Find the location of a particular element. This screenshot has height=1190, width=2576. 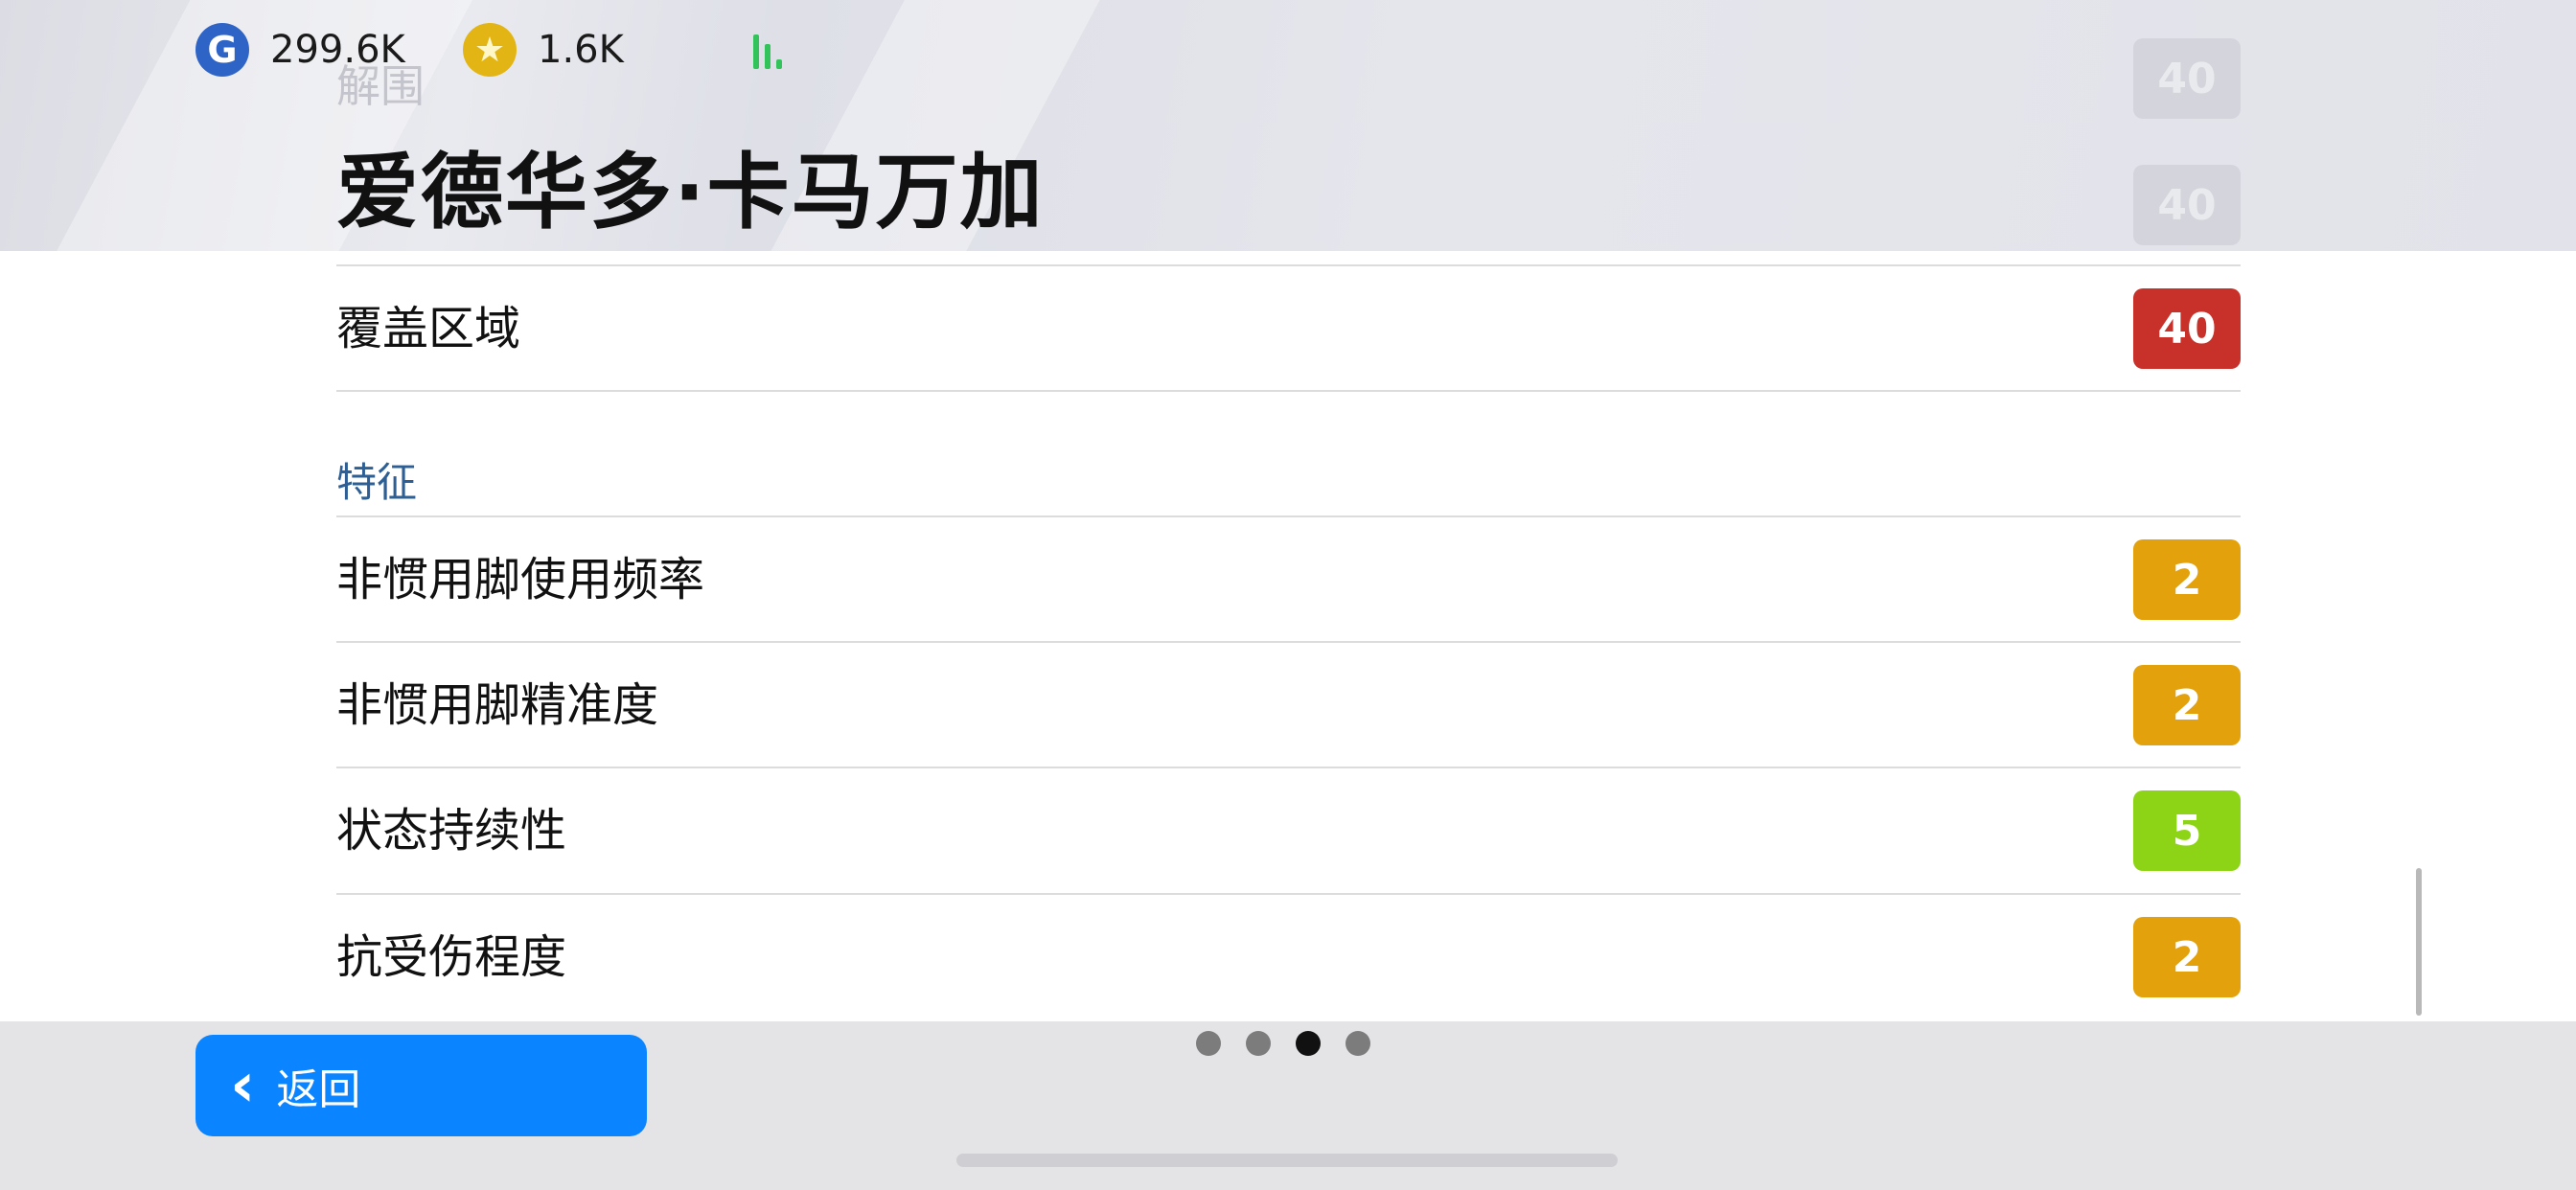

attribute-row-coverage: 覆盖区域 40 is located at coordinates (1288, 328).